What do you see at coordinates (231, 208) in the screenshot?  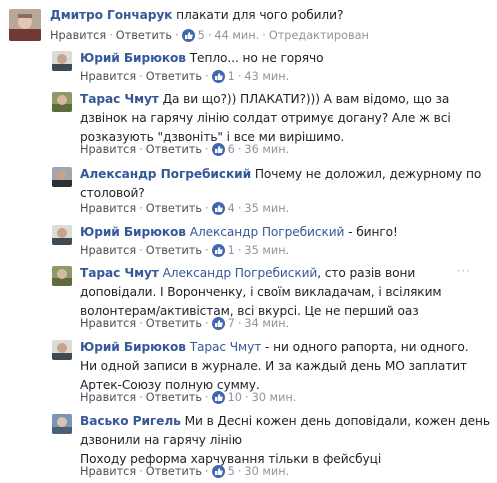 I see `like-count: 4` at bounding box center [231, 208].